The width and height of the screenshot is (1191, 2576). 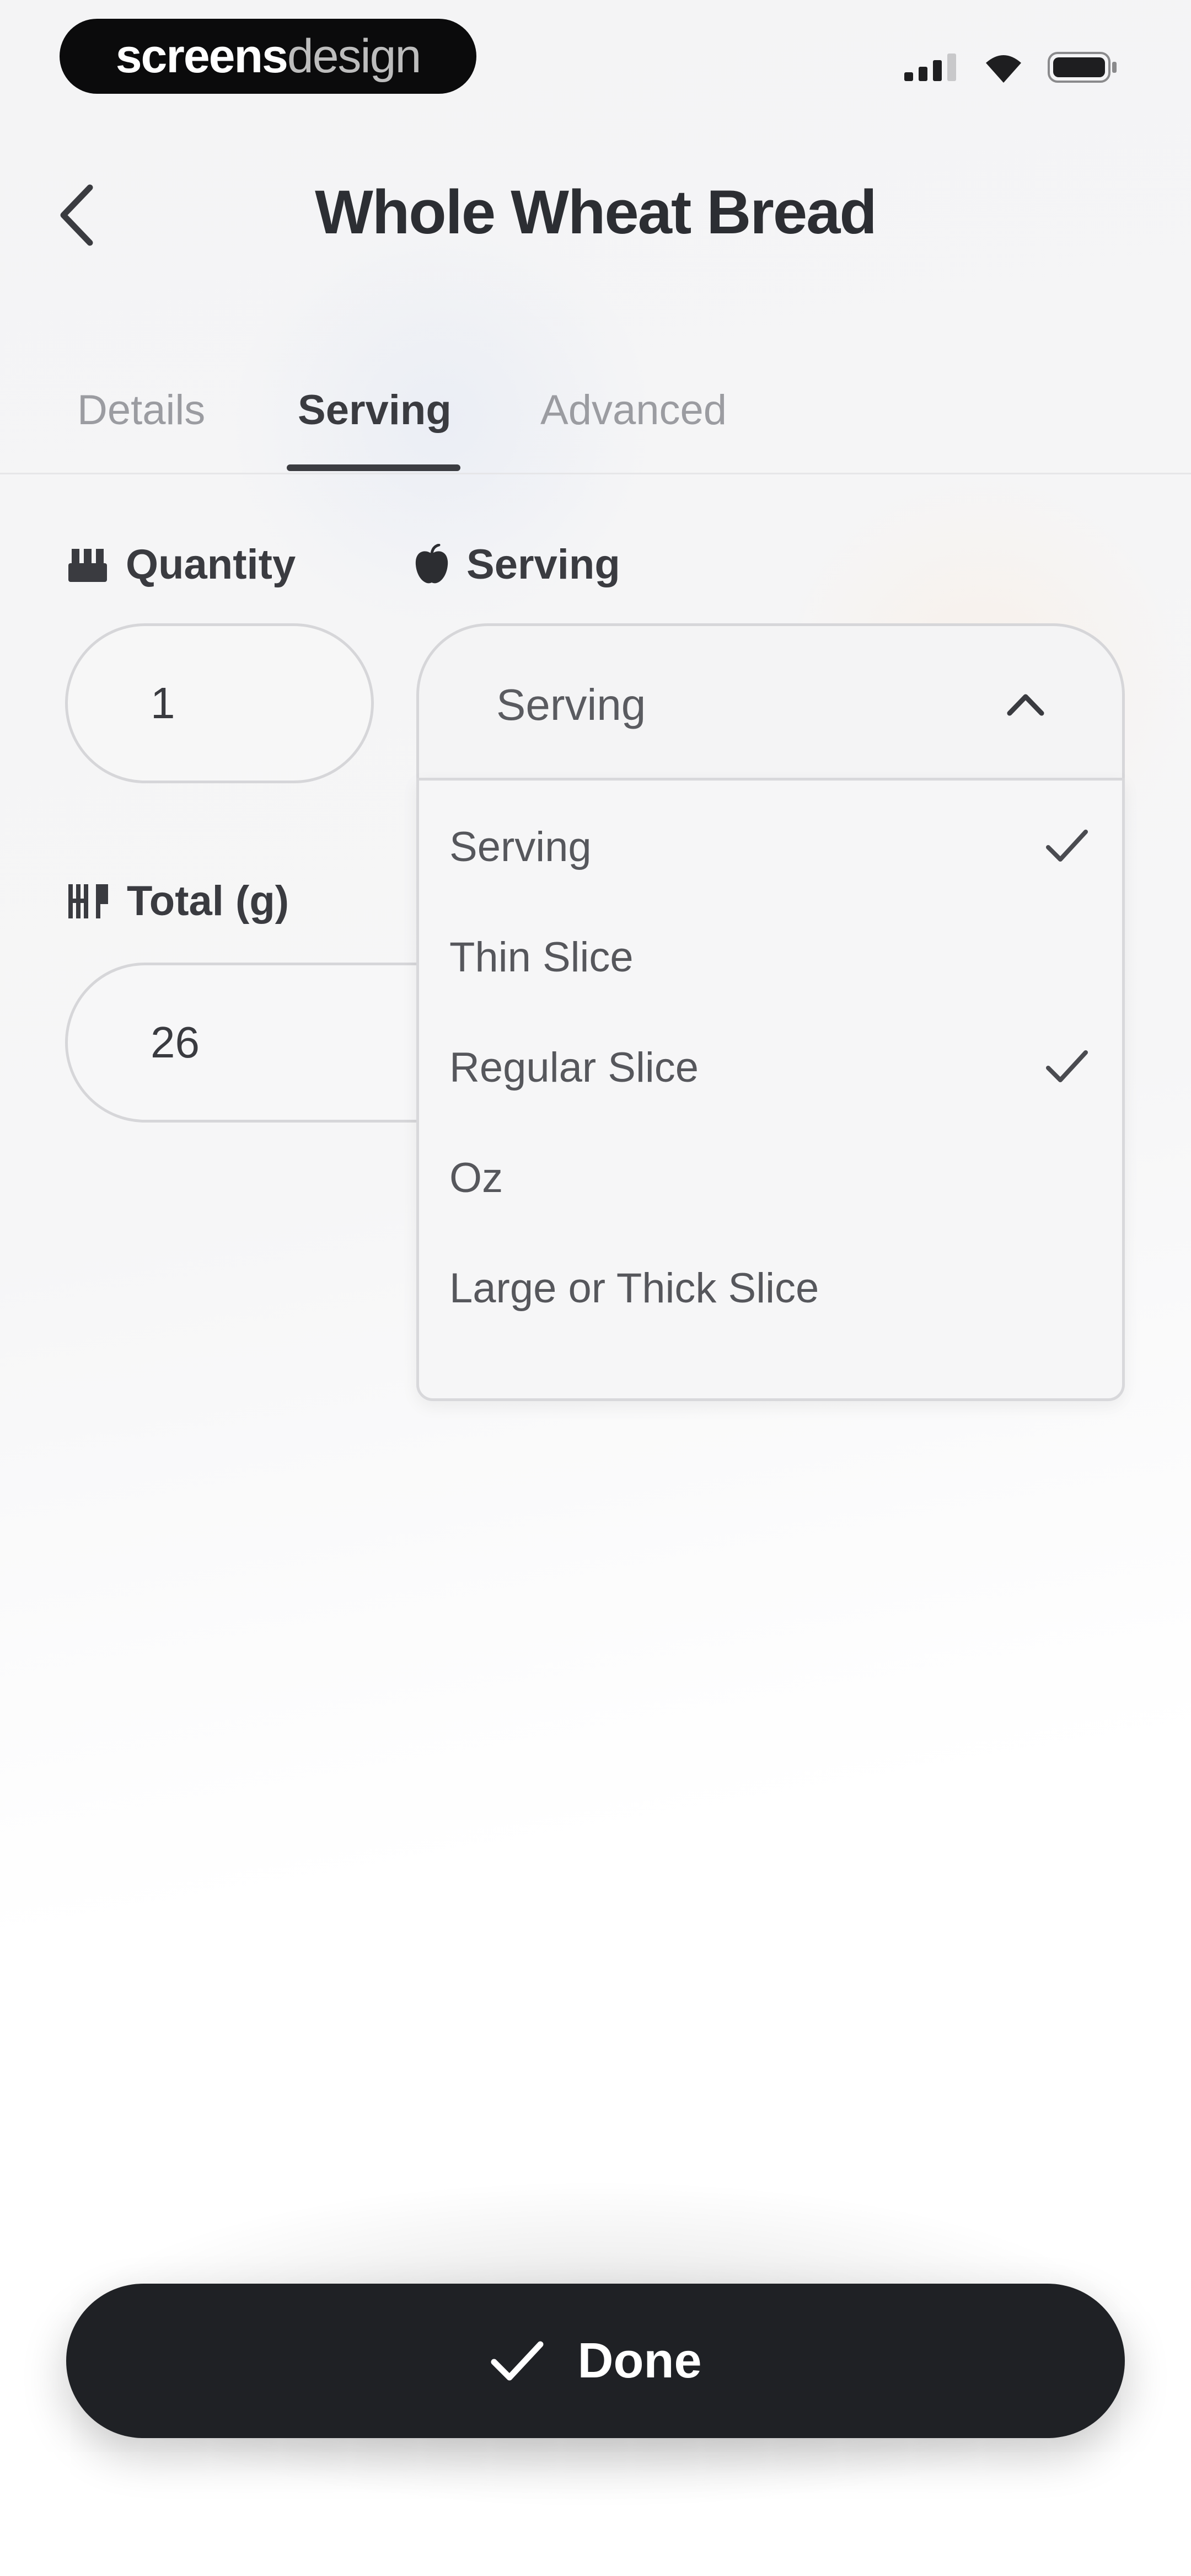 What do you see at coordinates (639, 2360) in the screenshot?
I see `done-button-label: Done` at bounding box center [639, 2360].